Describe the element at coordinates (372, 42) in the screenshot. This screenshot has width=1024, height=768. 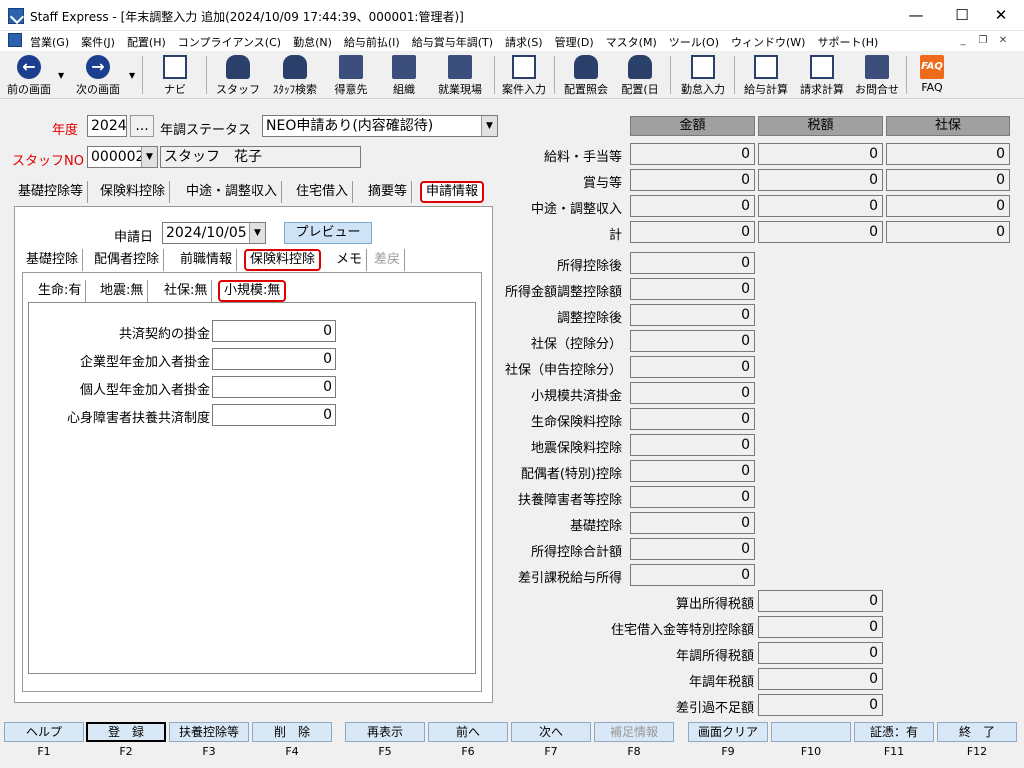
I see `menu-prepay: 給与前払(I)` at that location.